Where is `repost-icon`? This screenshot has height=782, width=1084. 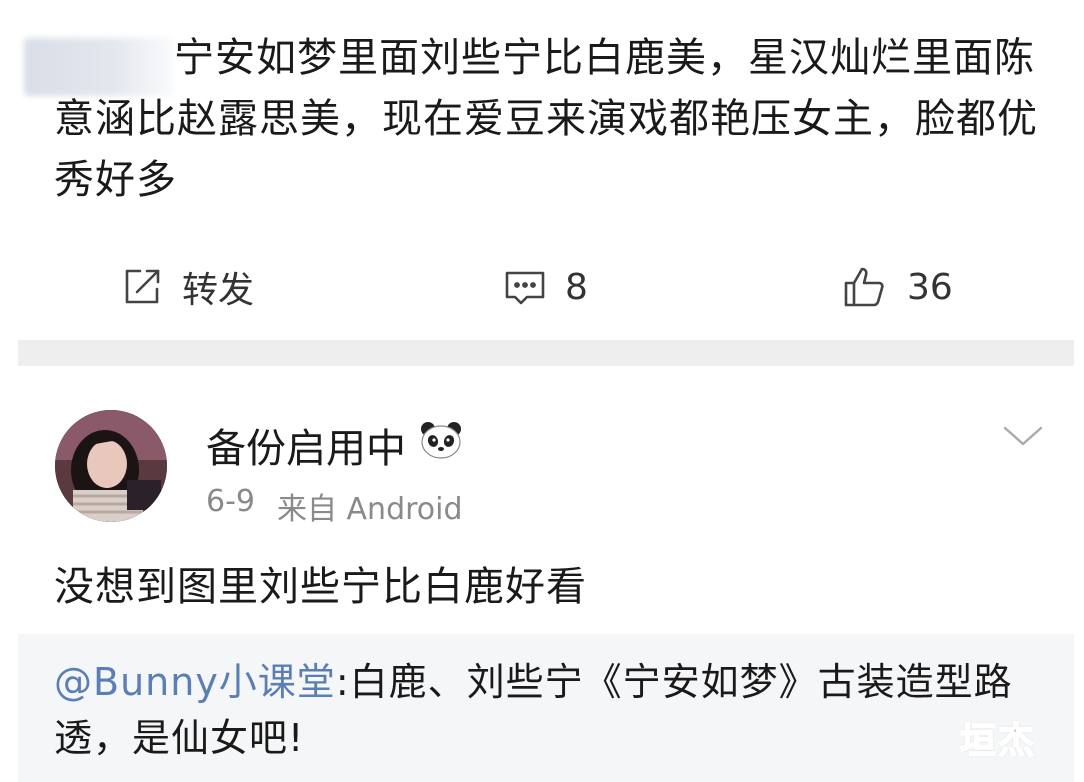 repost-icon is located at coordinates (142, 287).